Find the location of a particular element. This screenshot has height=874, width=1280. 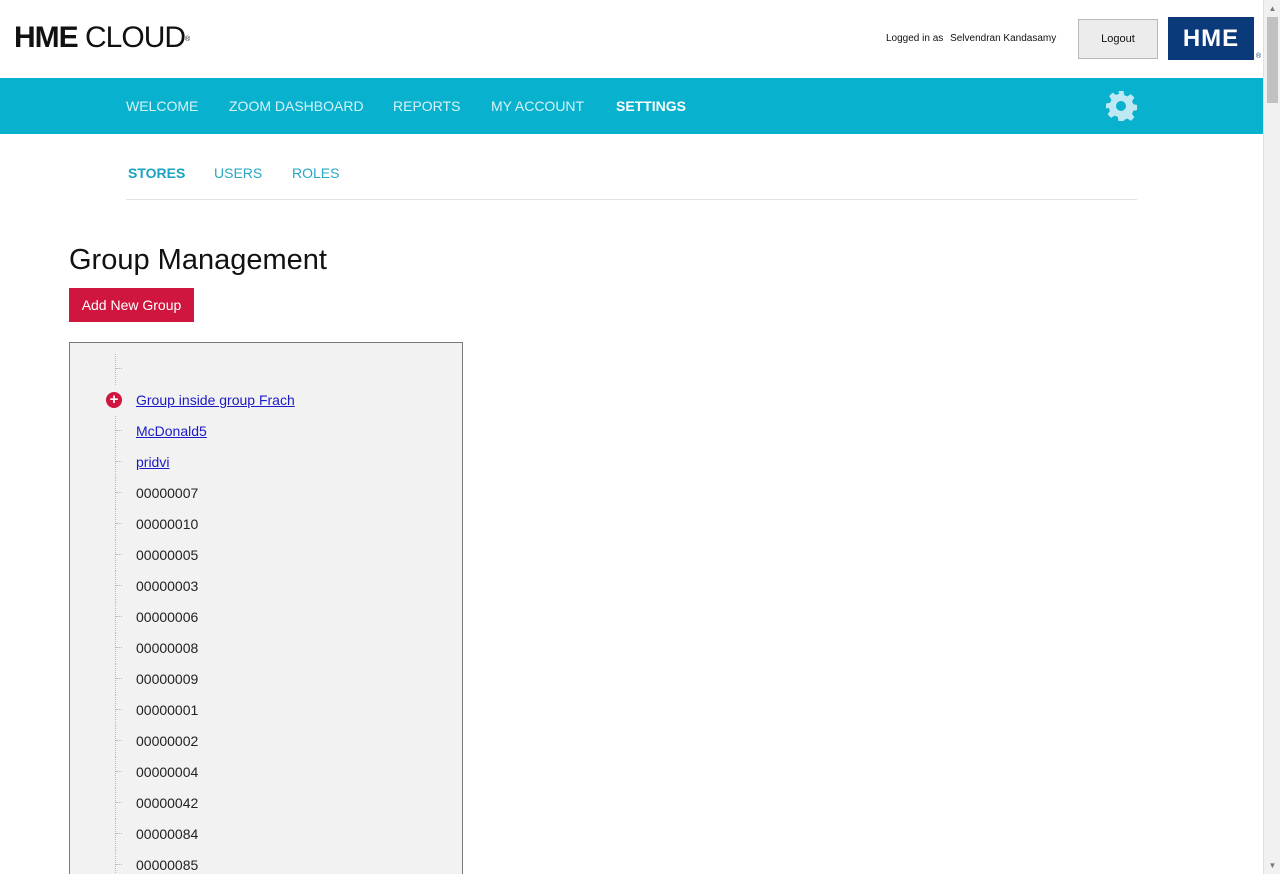

nav-item-reports: REPORTS is located at coordinates (426, 106).